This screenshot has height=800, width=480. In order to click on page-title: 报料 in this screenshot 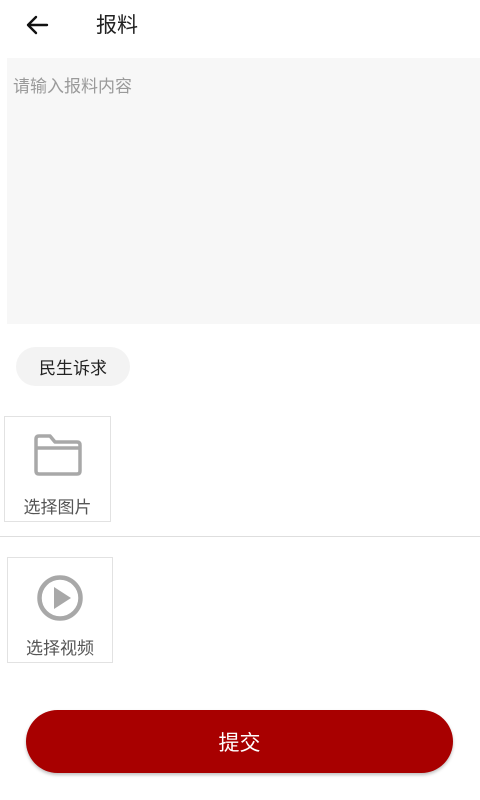, I will do `click(117, 25)`.